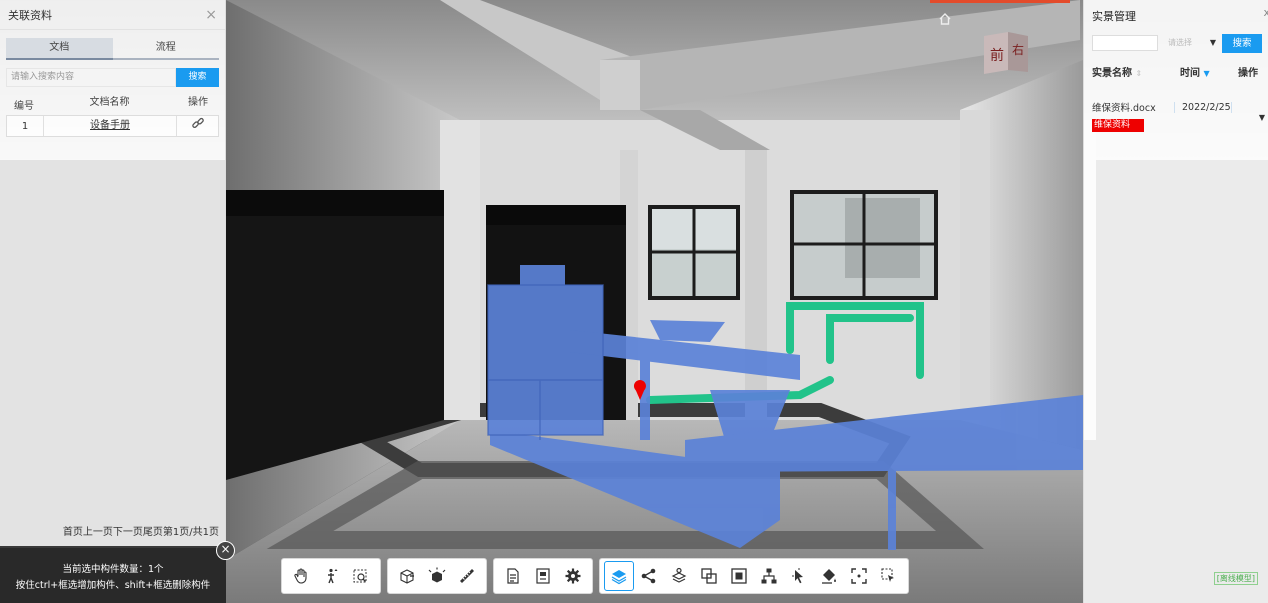 This screenshot has height=603, width=1268. Describe the element at coordinates (1114, 16) in the screenshot. I see `panel-title: 实景管理` at that location.